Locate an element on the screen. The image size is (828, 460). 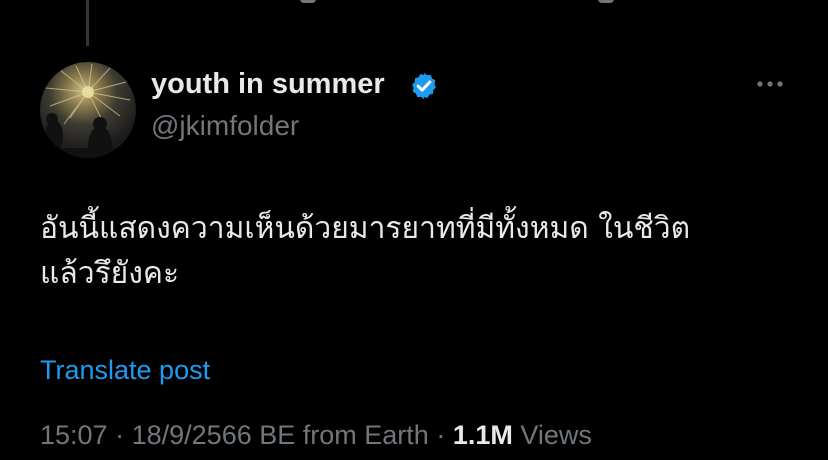
views-label: Views is located at coordinates (556, 435).